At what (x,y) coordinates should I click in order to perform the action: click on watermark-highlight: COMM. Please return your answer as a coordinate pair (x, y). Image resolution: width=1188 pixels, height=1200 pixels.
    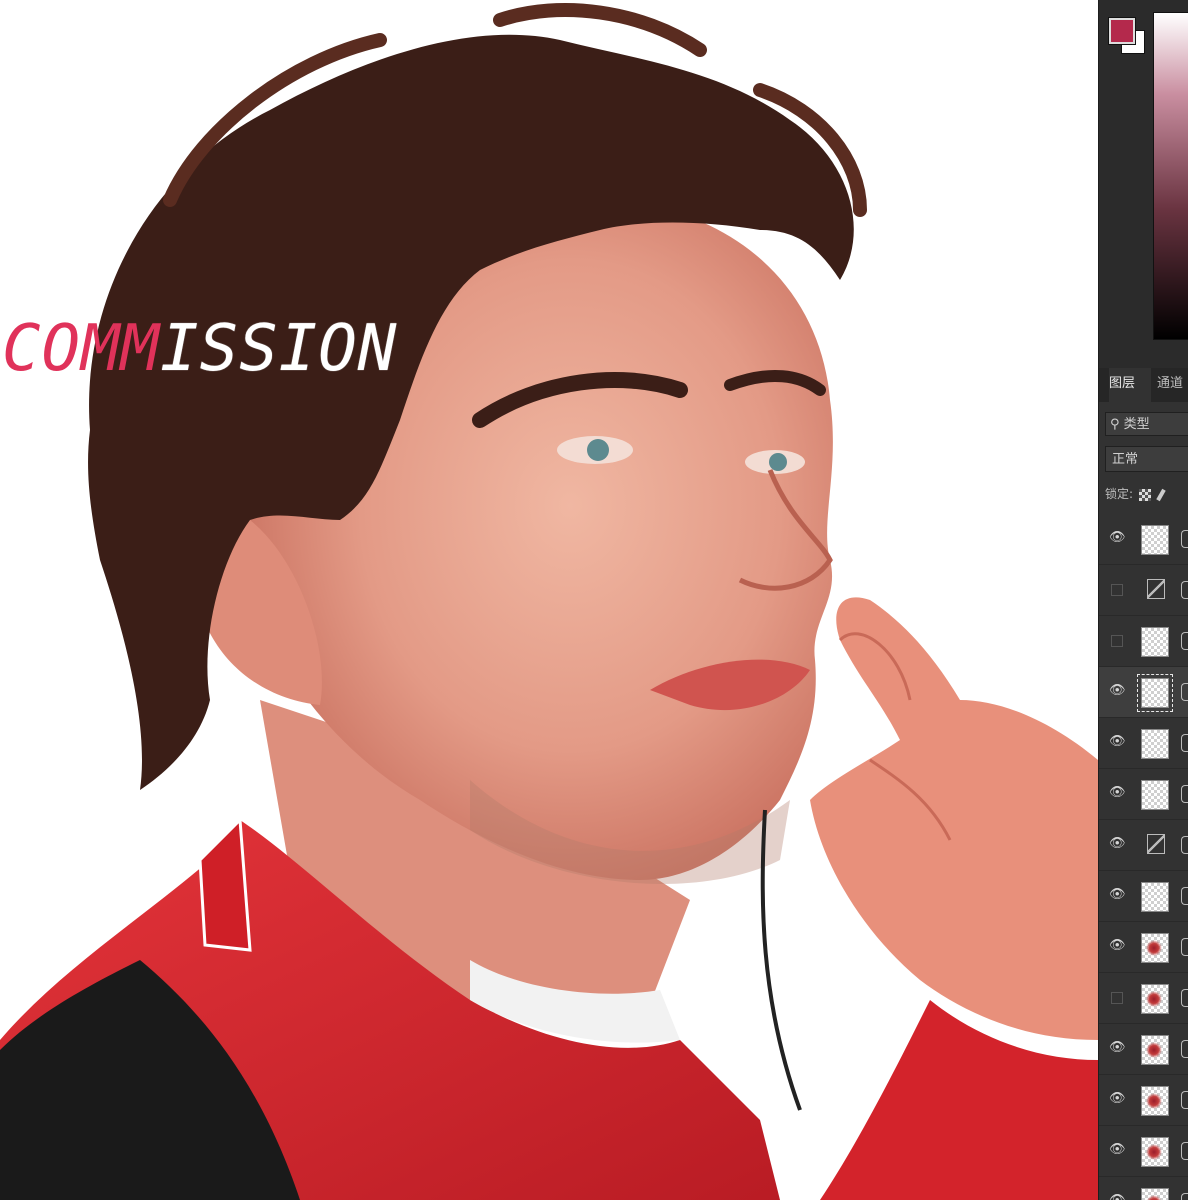
    Looking at the image, I should click on (81, 349).